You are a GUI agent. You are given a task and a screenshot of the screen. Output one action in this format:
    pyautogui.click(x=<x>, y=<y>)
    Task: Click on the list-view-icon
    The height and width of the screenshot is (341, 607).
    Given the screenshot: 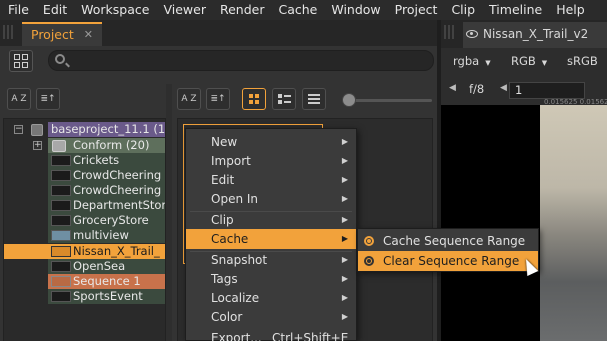 What is the action you would take?
    pyautogui.click(x=314, y=99)
    